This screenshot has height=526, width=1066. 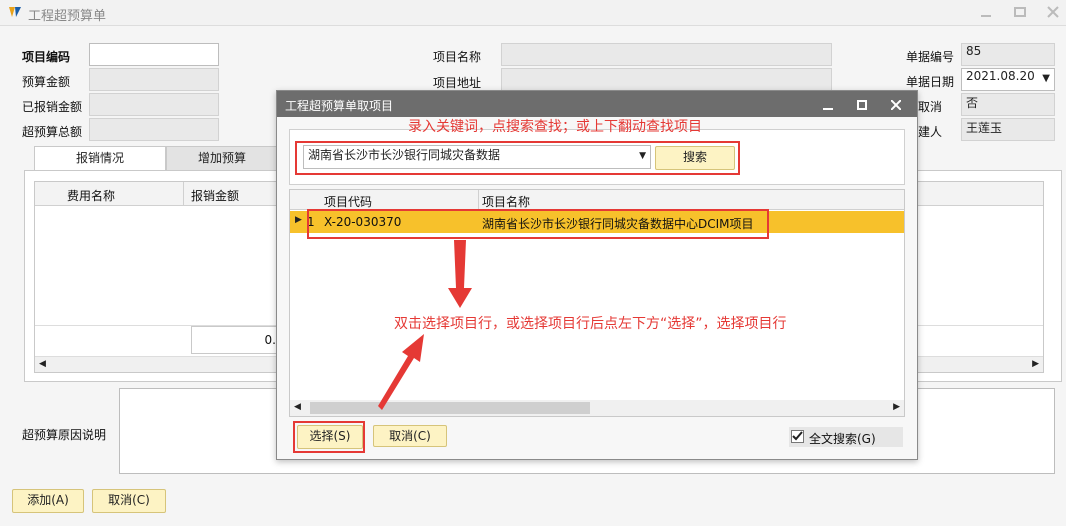 I want to click on doc-number-value: 85, so click(x=974, y=51).